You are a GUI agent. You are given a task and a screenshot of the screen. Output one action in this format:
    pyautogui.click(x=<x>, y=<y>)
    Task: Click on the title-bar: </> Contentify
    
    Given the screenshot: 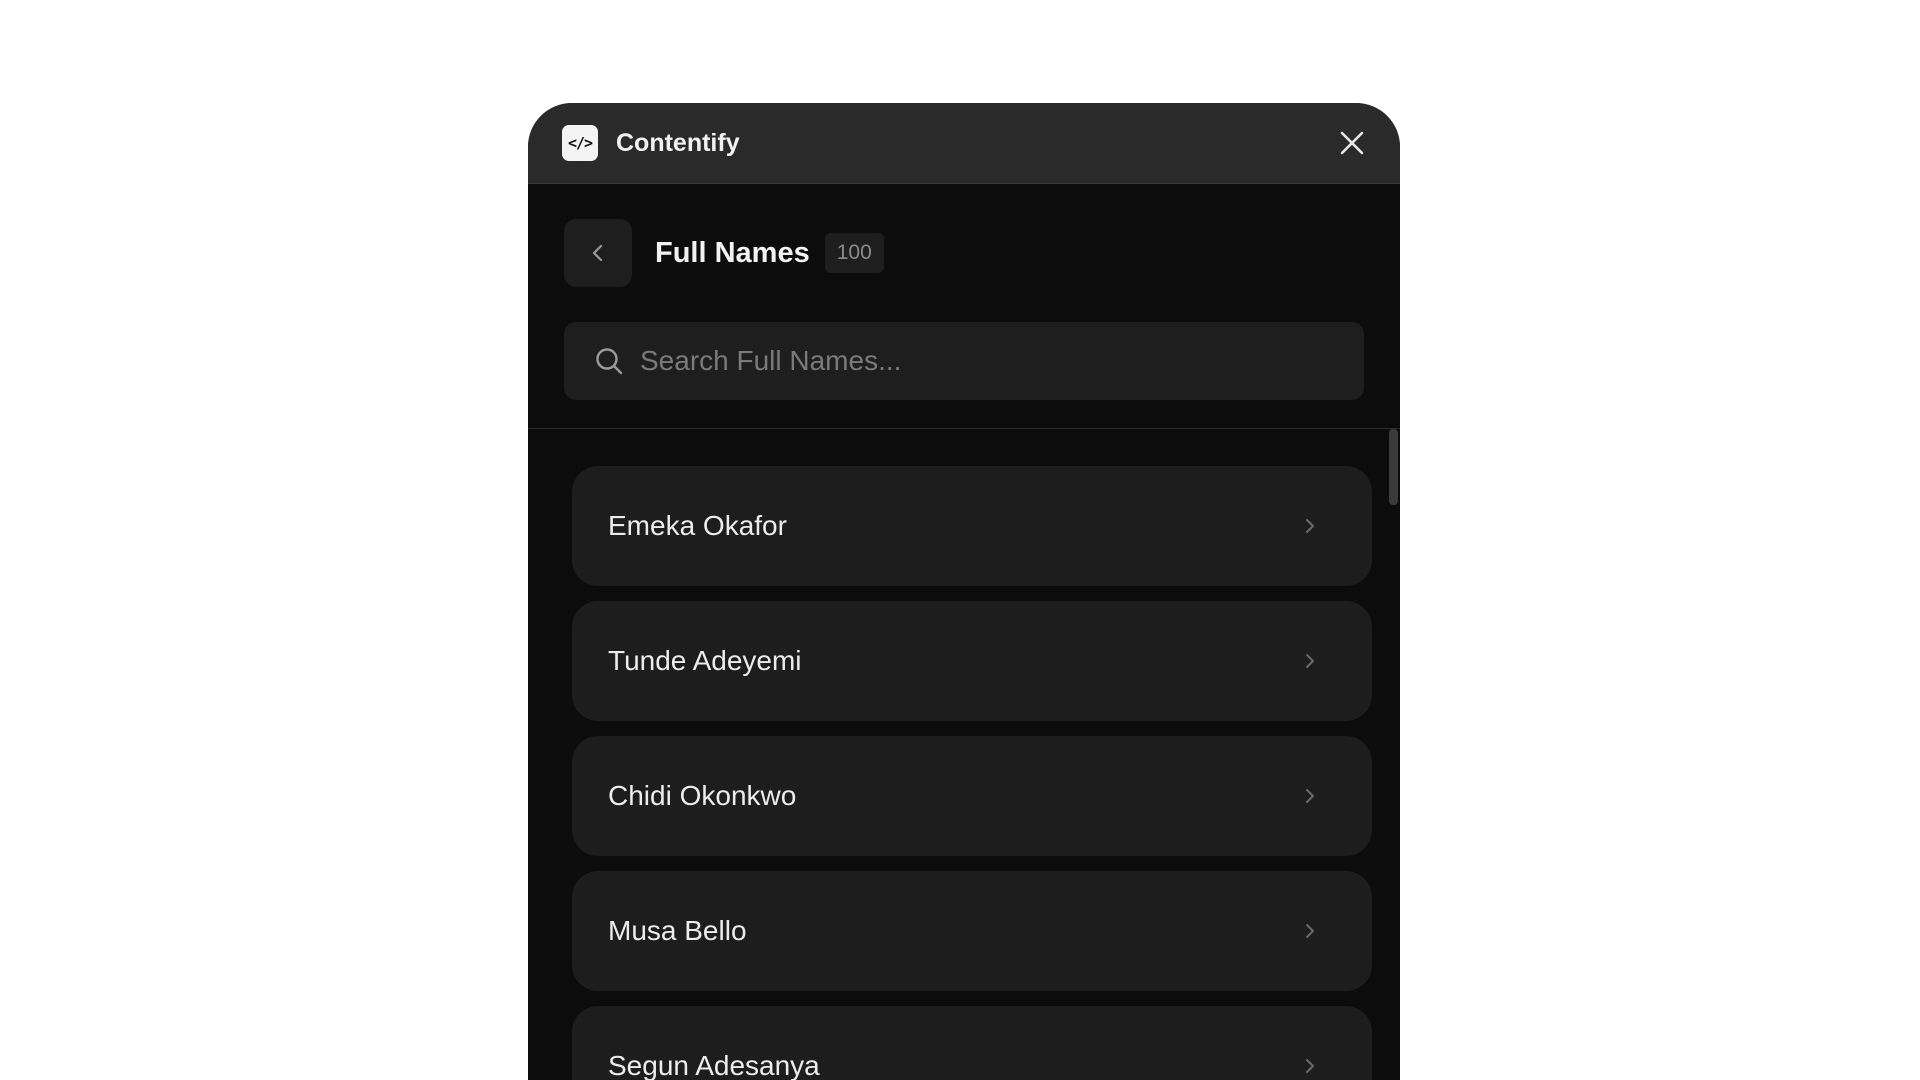 What is the action you would take?
    pyautogui.click(x=964, y=143)
    